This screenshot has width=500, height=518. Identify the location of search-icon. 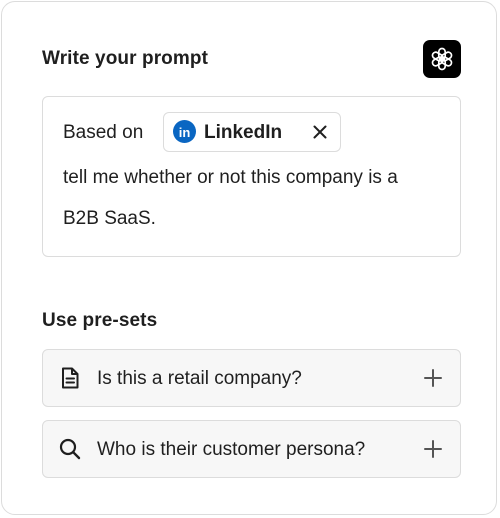
(70, 449).